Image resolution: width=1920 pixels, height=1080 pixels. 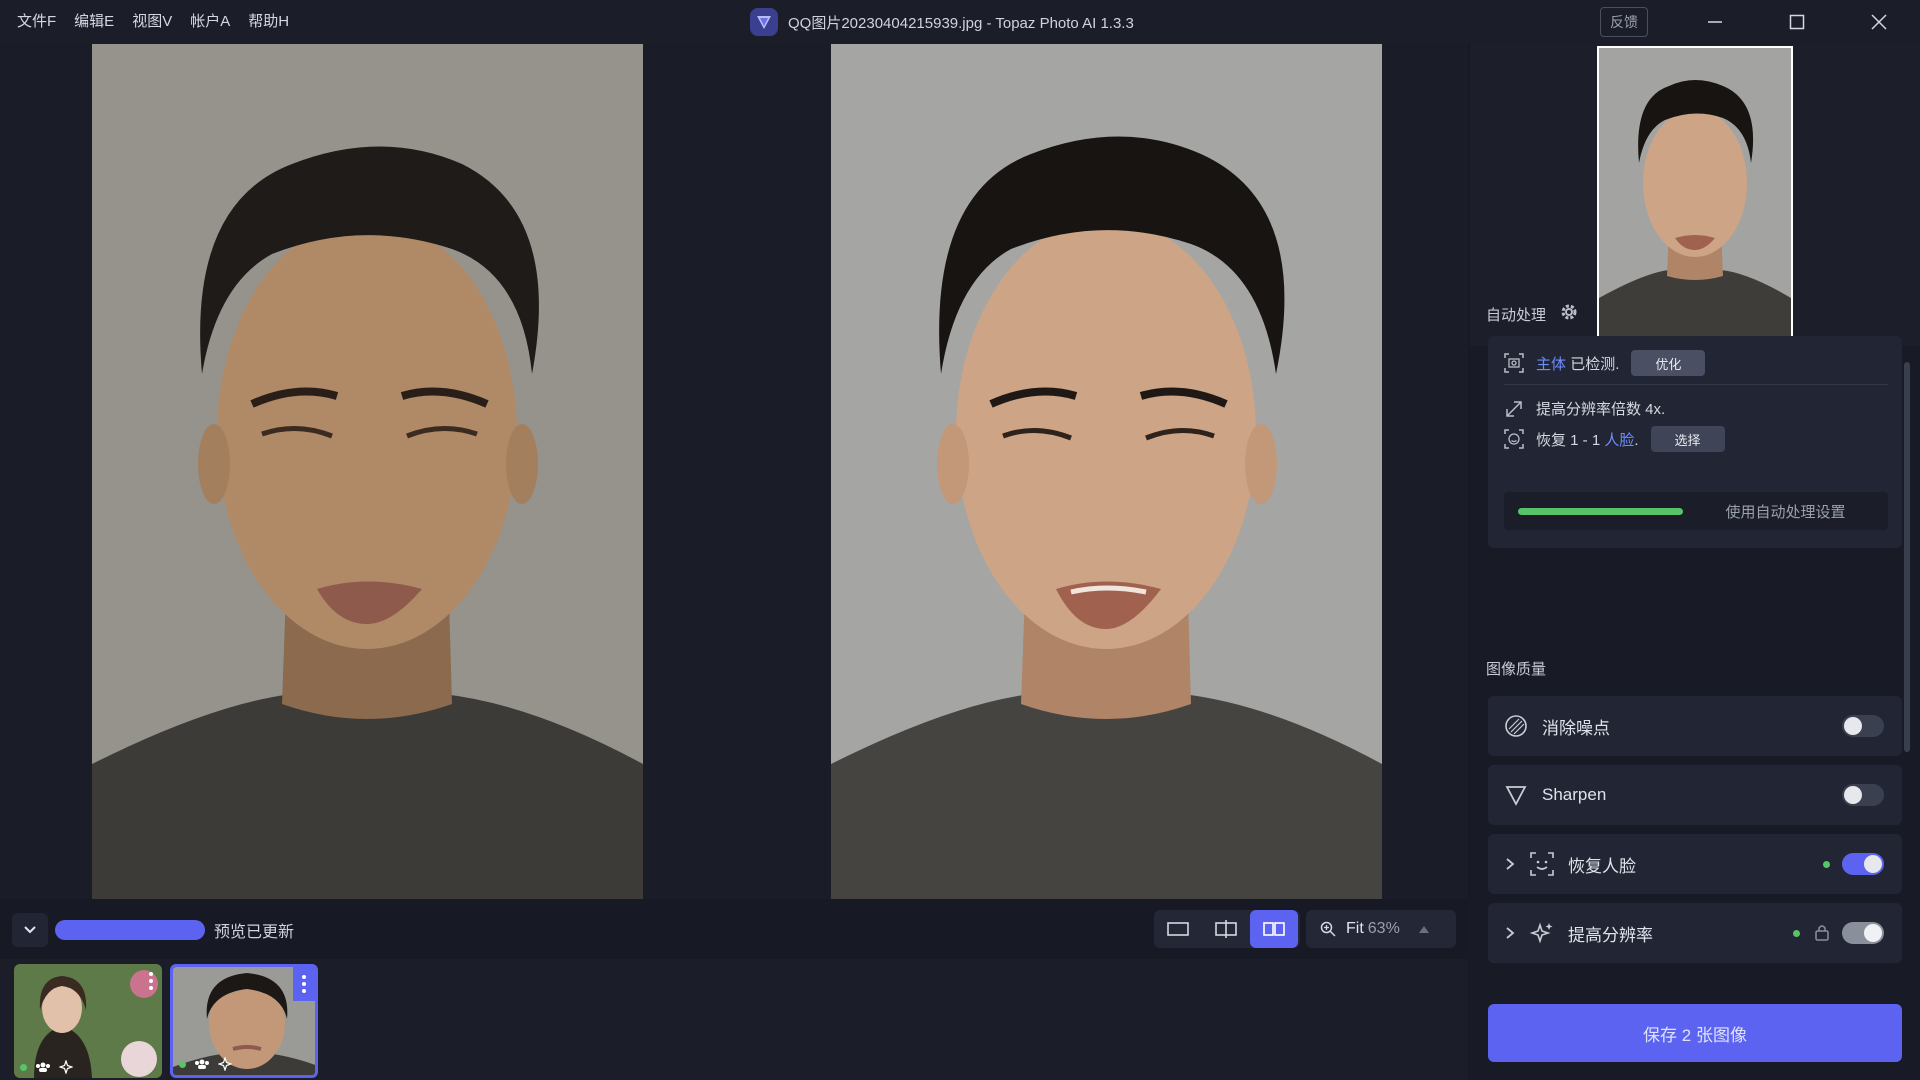 What do you see at coordinates (1514, 363) in the screenshot?
I see `subject-detect-icon` at bounding box center [1514, 363].